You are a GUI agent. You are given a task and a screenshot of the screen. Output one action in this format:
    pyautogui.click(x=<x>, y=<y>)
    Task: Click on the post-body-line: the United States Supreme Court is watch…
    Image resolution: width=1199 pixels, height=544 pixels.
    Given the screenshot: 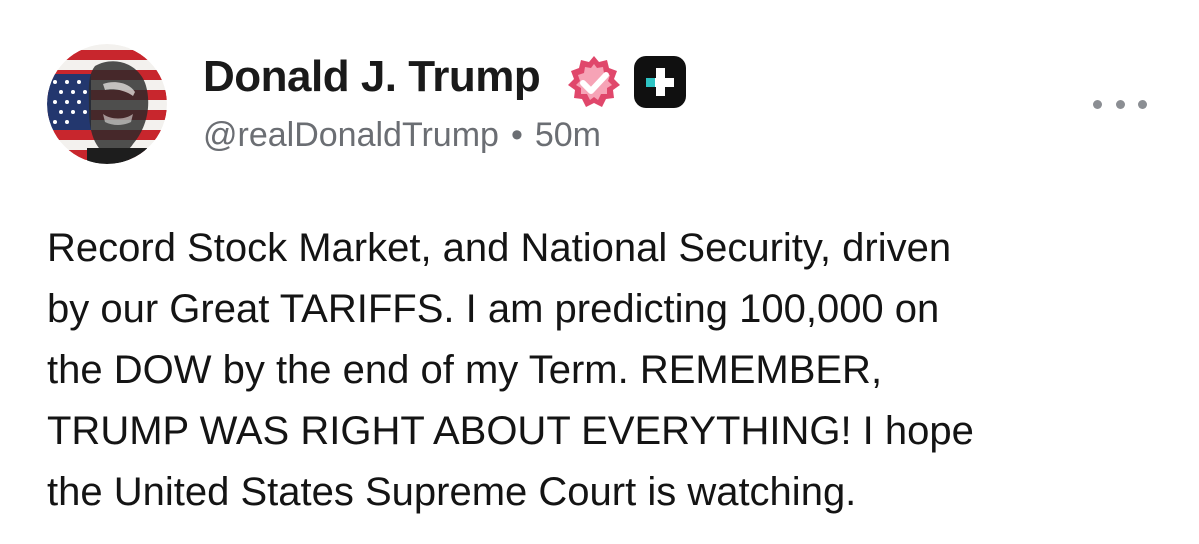 What is the action you would take?
    pyautogui.click(x=452, y=492)
    